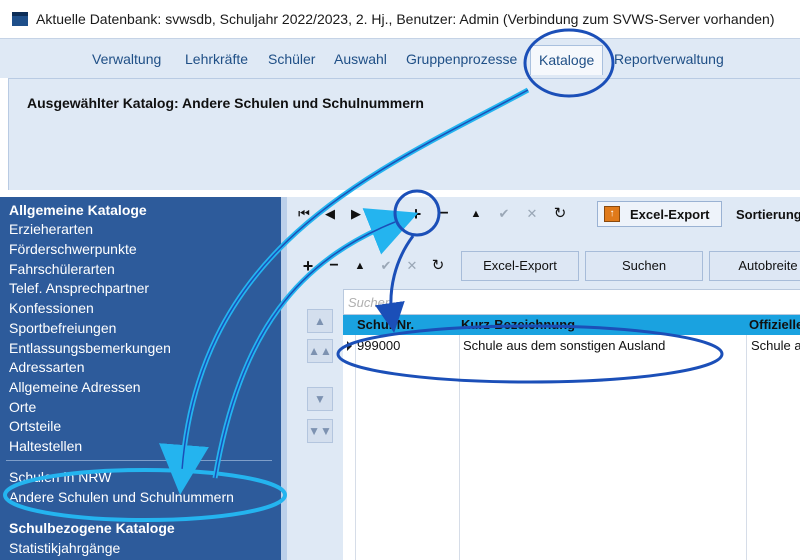 The width and height of the screenshot is (800, 560). What do you see at coordinates (45, 446) in the screenshot?
I see `sidebar-item-haltestellen: Haltestellen` at bounding box center [45, 446].